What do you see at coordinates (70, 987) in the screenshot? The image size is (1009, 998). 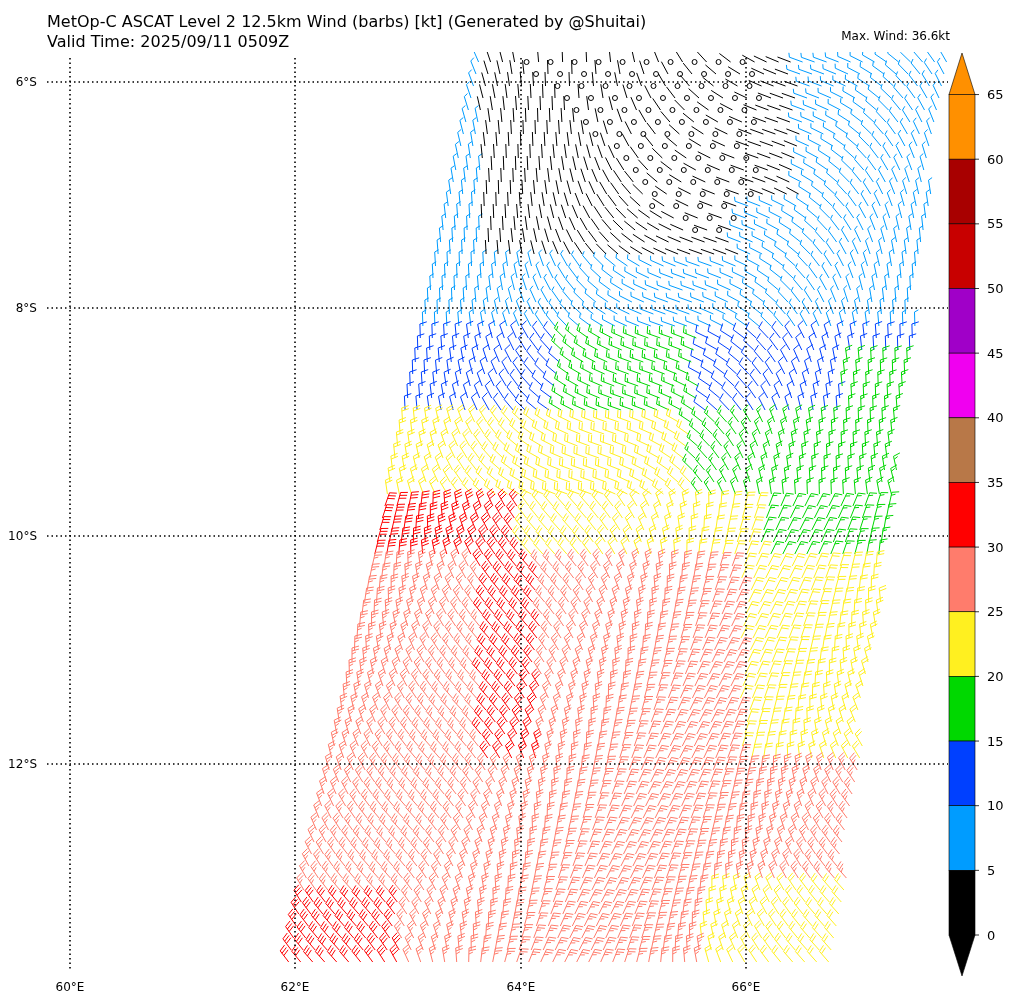 I see `longitude-label: 60°E` at bounding box center [70, 987].